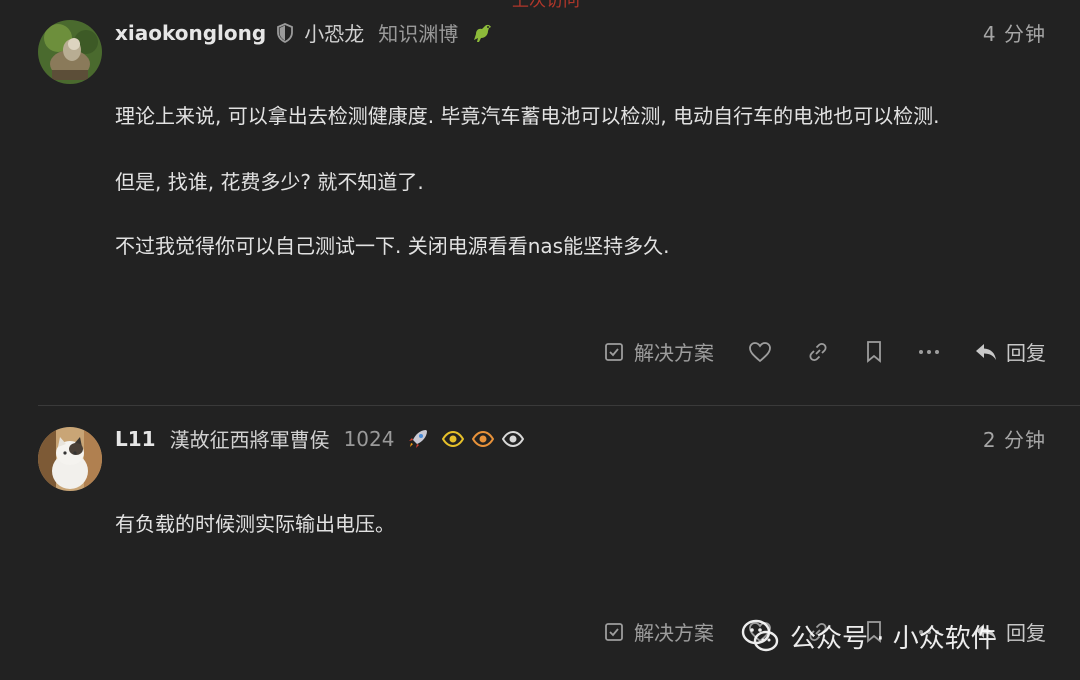 Image resolution: width=1080 pixels, height=680 pixels. Describe the element at coordinates (513, 438) in the screenshot. I see `eye-icon-white` at that location.